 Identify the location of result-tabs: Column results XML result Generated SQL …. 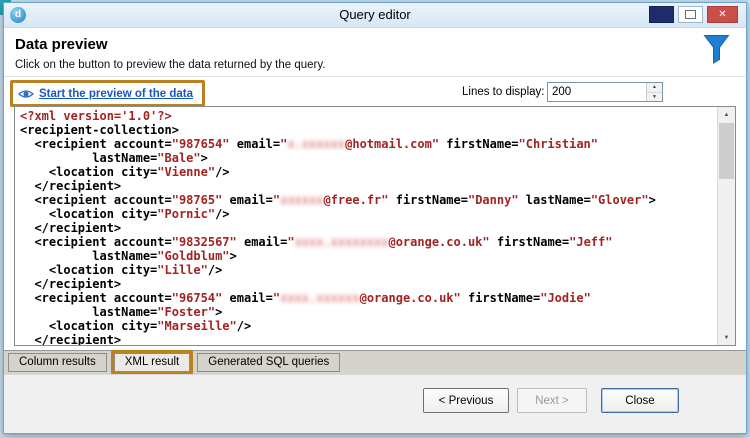
(375, 362).